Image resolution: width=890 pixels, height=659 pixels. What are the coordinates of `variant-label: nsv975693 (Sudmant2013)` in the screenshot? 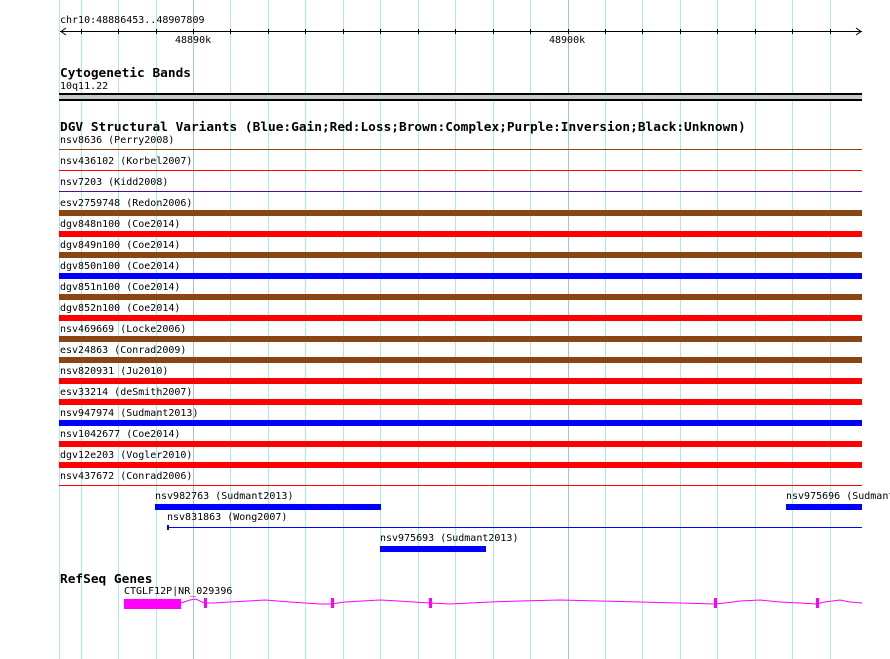 It's located at (449, 538).